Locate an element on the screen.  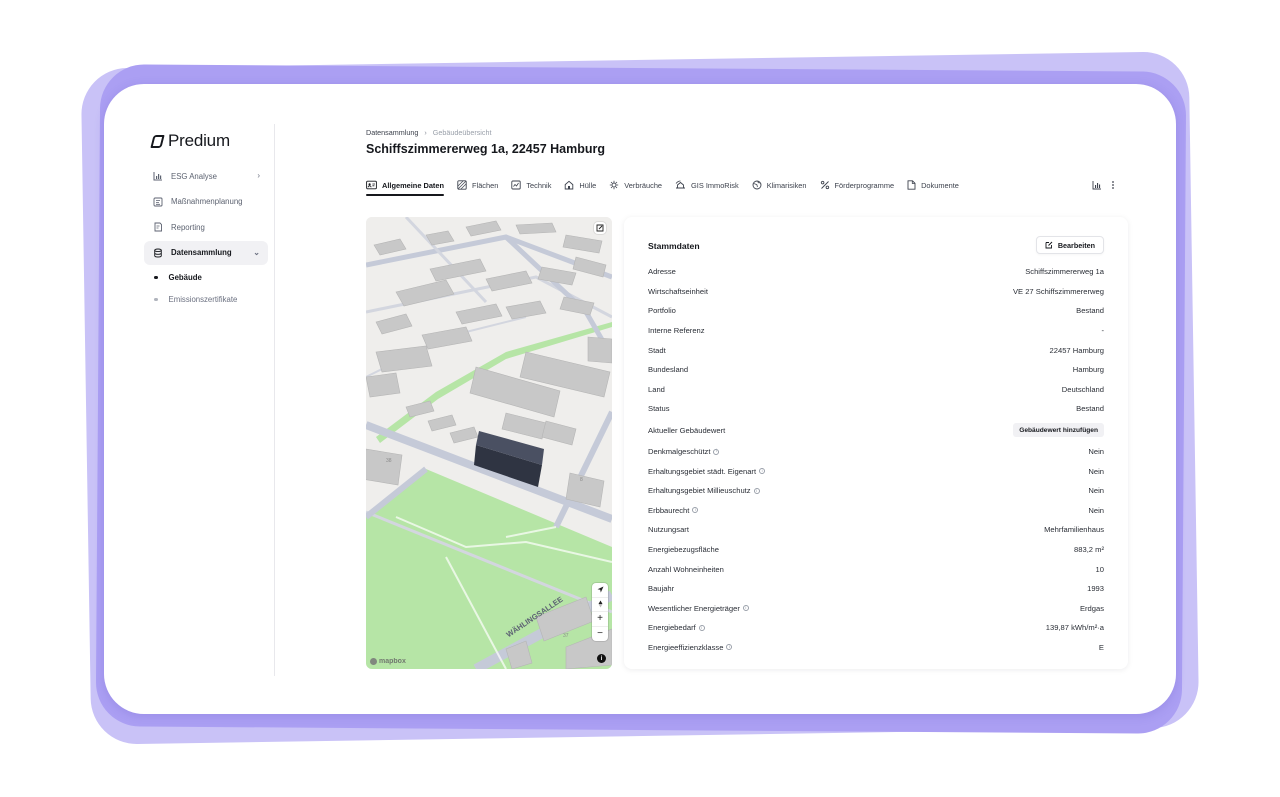
field-value: 10 is located at coordinates (1099, 569).